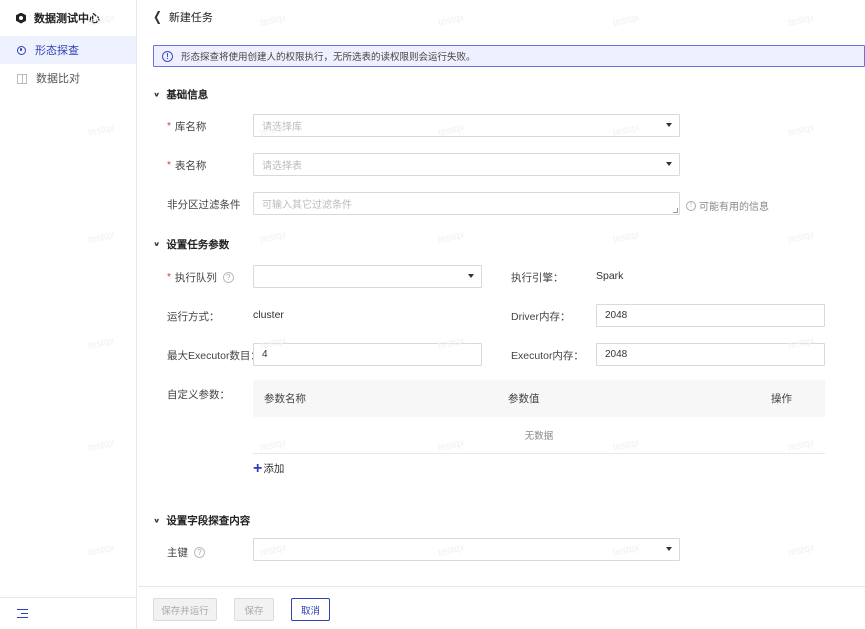 The image size is (865, 629). What do you see at coordinates (616, 315) in the screenshot?
I see `driver-mem-value: 2048` at bounding box center [616, 315].